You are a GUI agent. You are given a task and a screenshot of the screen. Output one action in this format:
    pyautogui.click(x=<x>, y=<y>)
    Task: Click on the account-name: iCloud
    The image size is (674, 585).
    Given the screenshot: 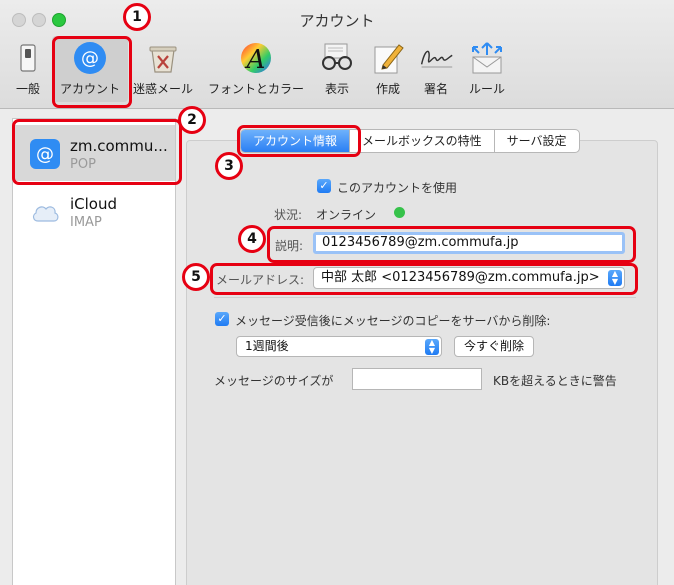 What is the action you would take?
    pyautogui.click(x=94, y=204)
    